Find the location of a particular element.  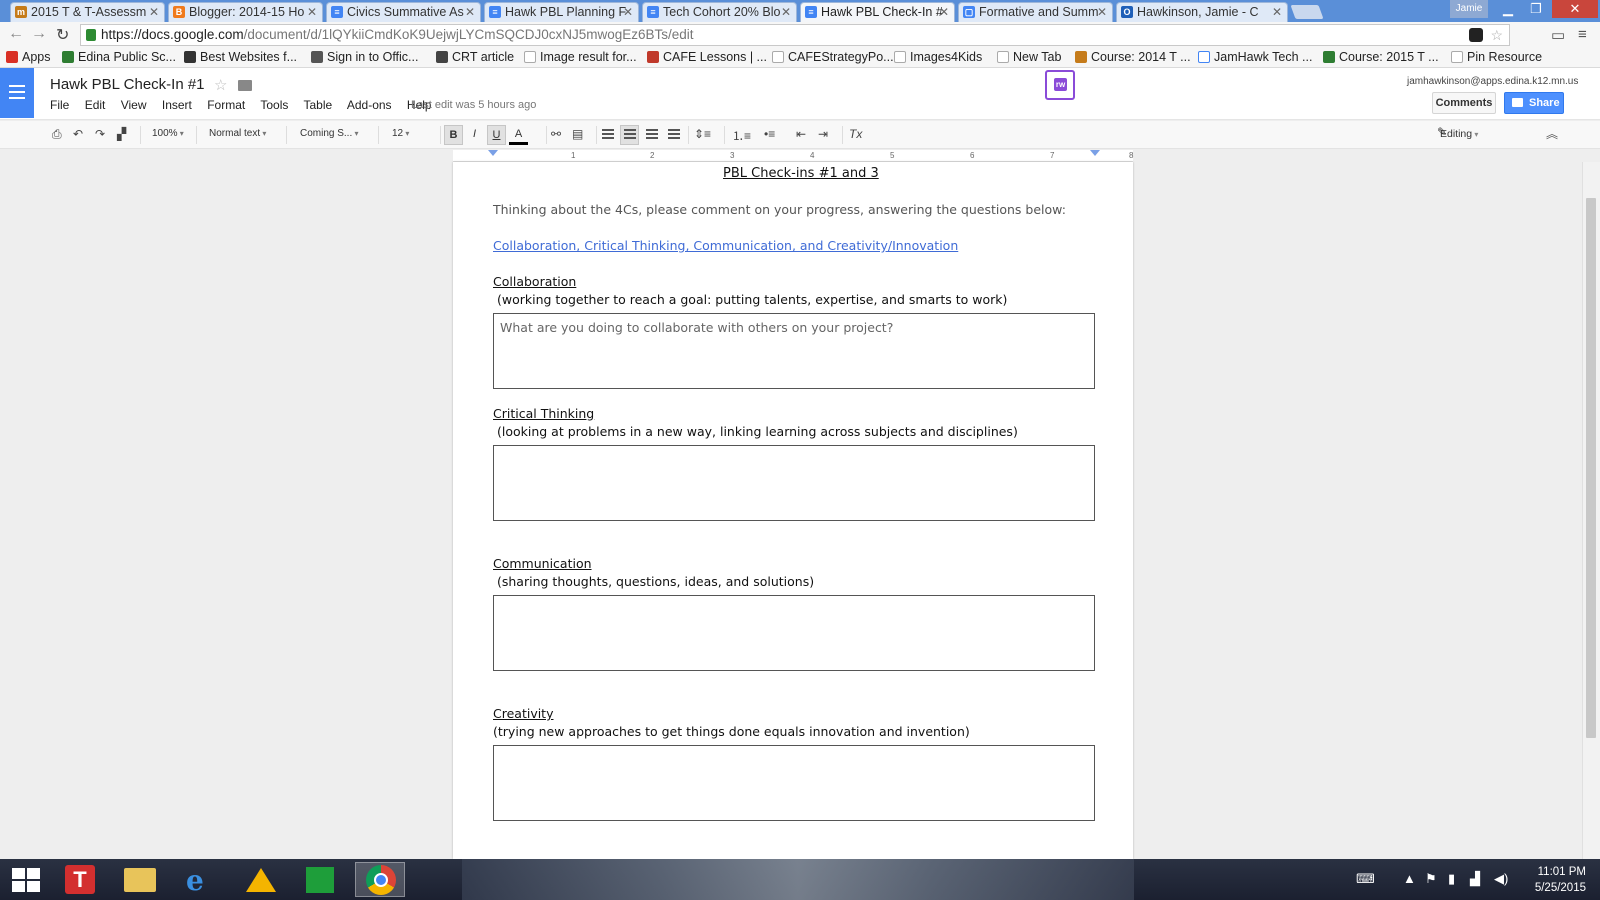

browser-tab: ≡ Tech Cohort 20% Blo ✕ is located at coordinates (719, 12).